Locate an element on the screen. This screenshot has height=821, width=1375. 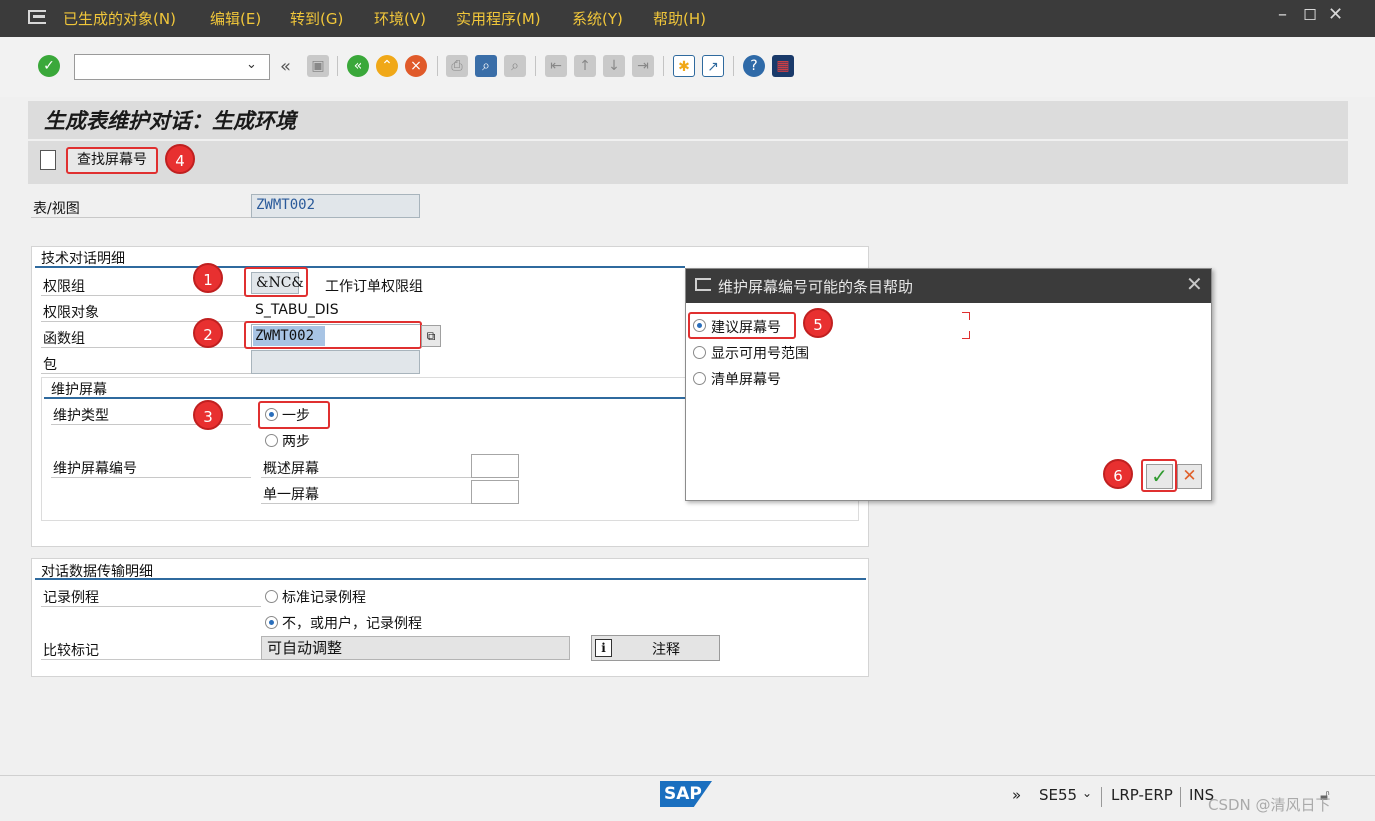
radio-suggest-screen-number is located at coordinates (699, 325).